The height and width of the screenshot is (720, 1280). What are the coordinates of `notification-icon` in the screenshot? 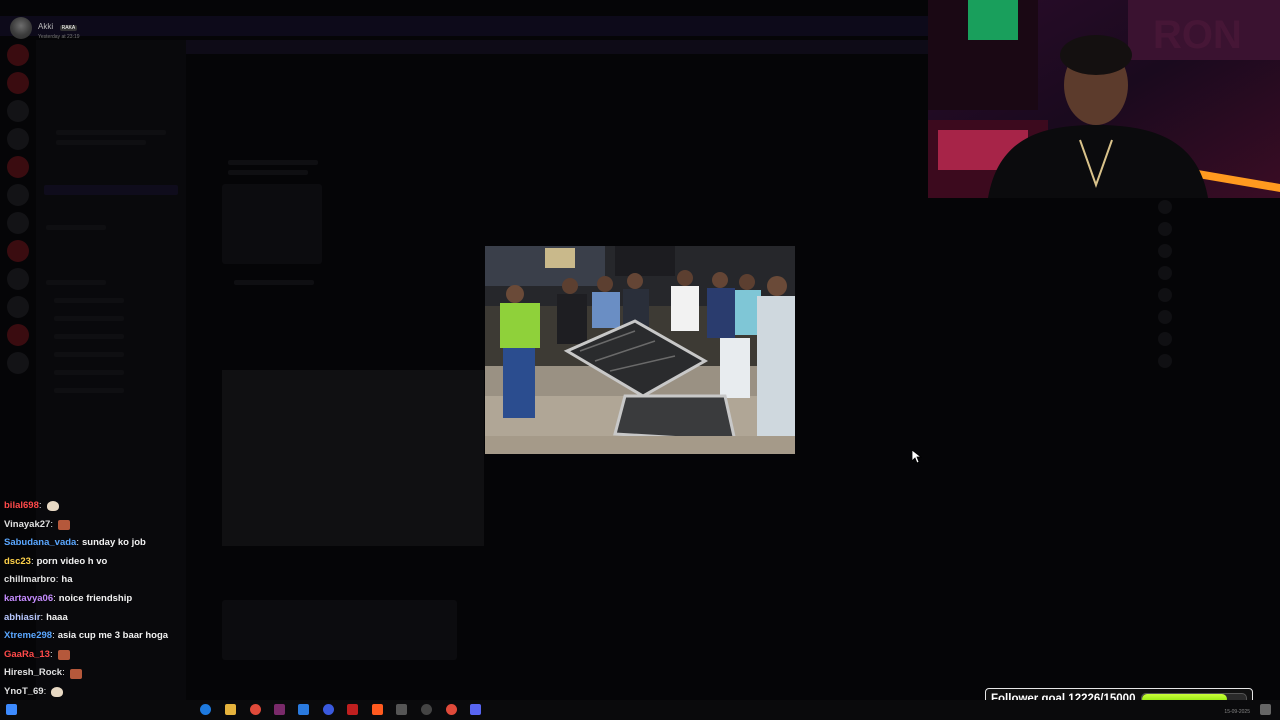 It's located at (1265, 709).